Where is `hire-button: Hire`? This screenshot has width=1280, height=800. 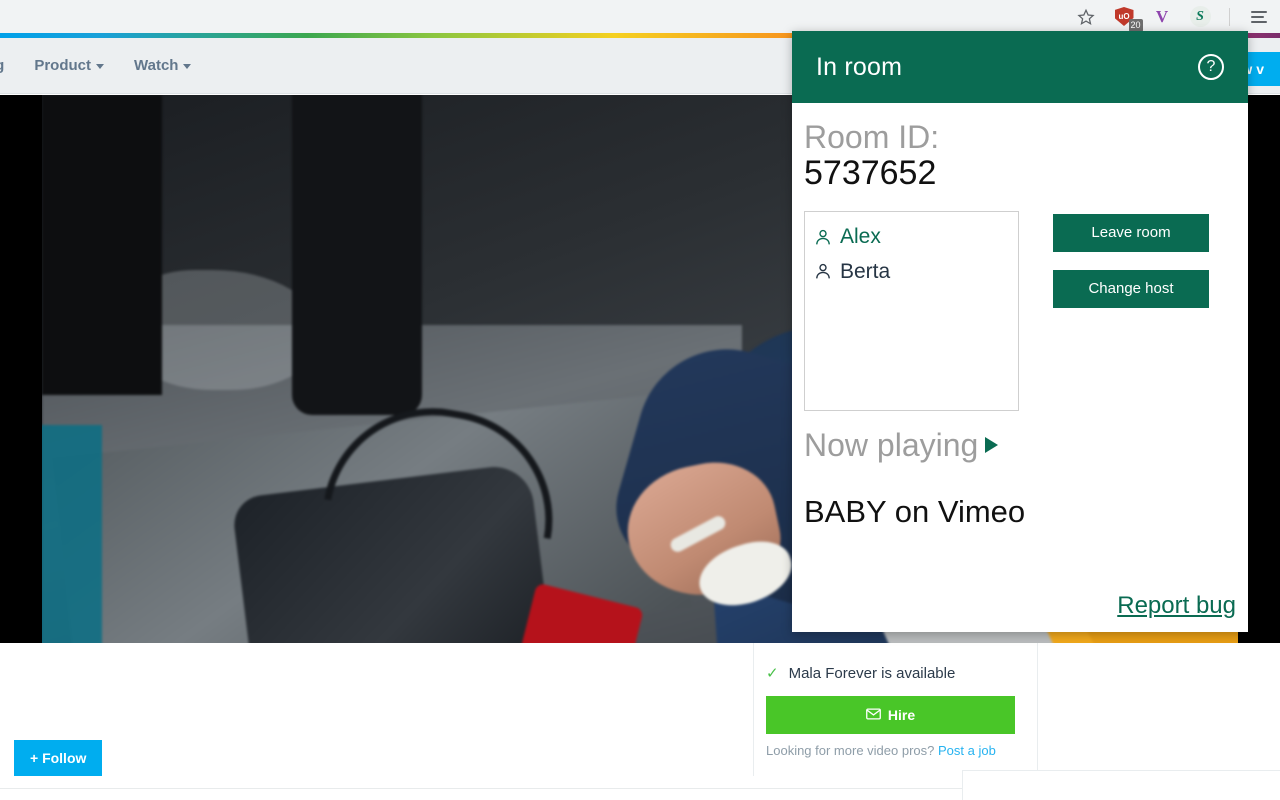
hire-button: Hire is located at coordinates (890, 715).